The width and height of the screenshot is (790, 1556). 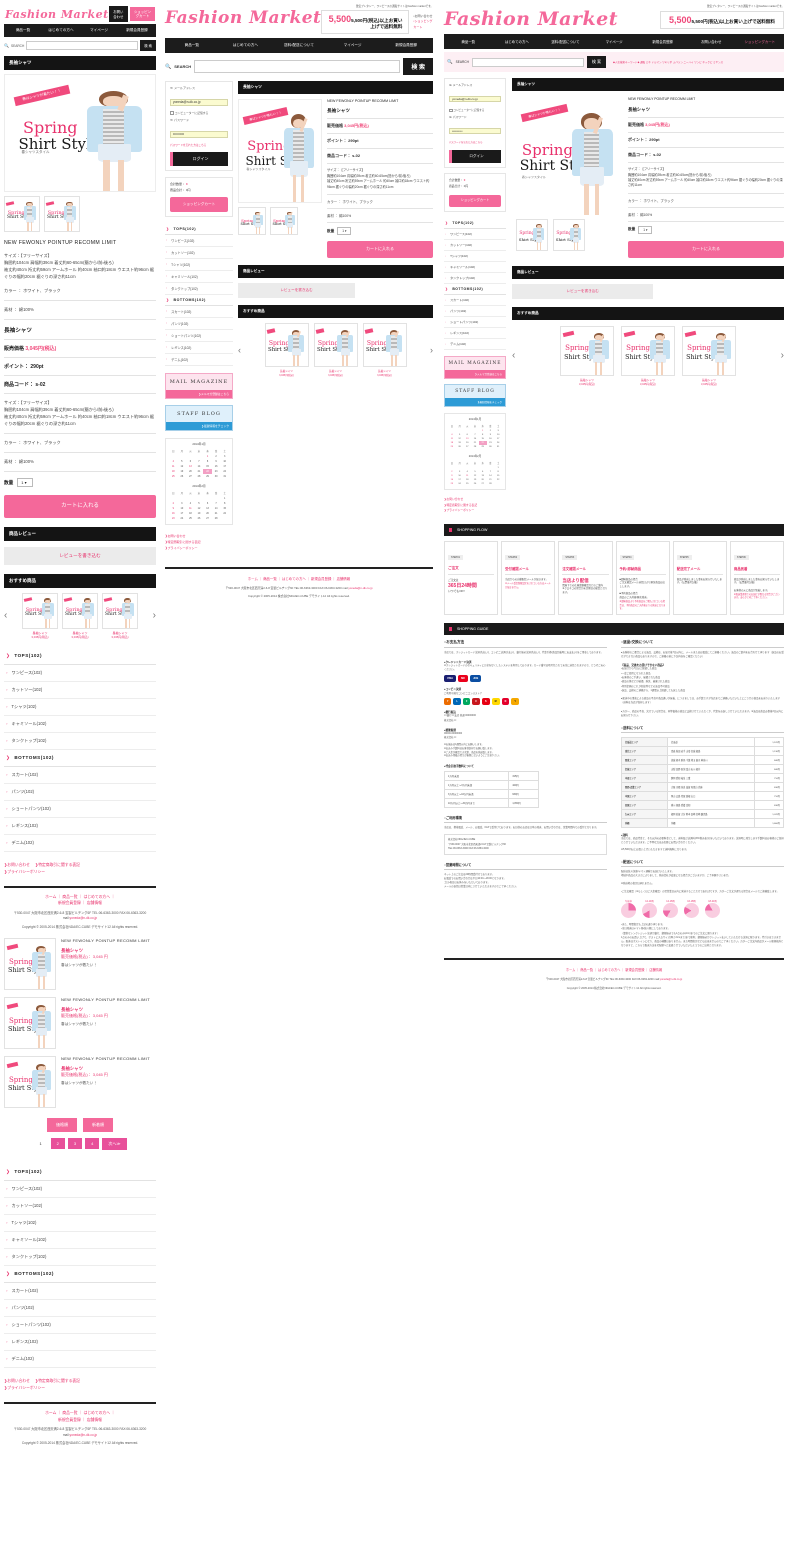 I want to click on page-3: 3, so click(x=75, y=1144).